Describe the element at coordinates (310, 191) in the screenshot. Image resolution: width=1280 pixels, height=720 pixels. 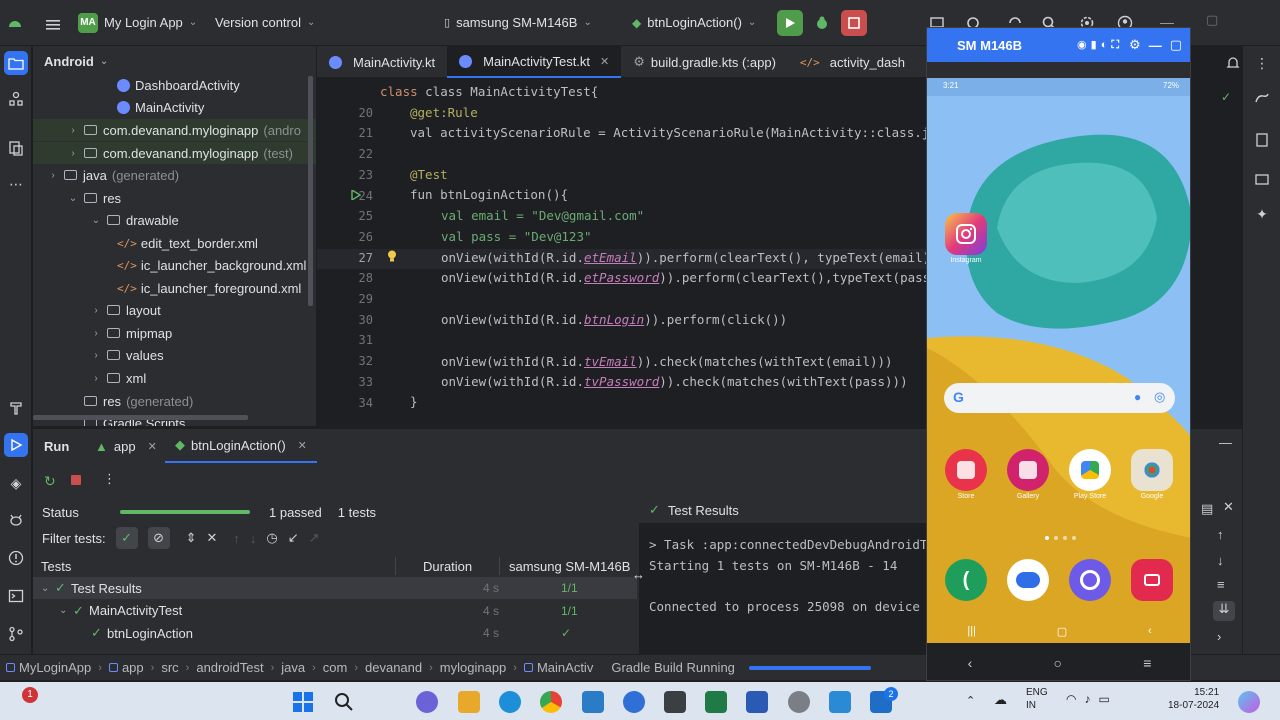
I see `vertical-scrollbar` at that location.